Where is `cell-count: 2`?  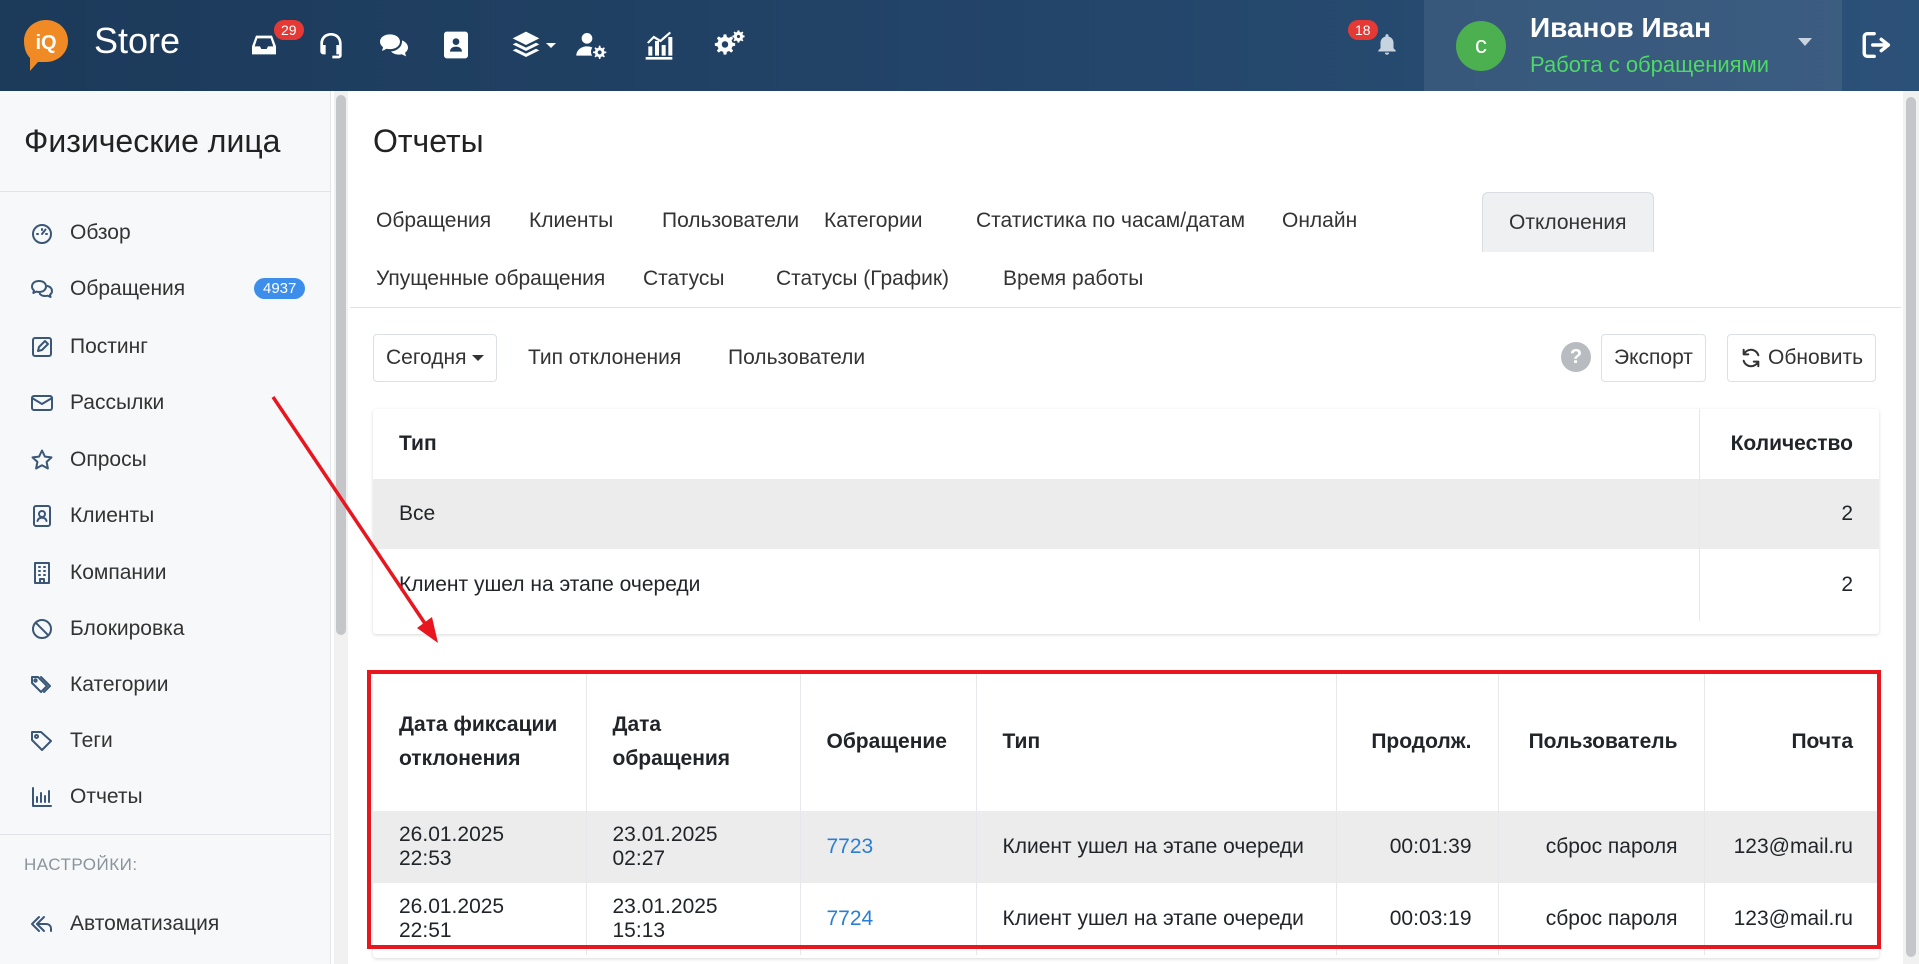
cell-count: 2 is located at coordinates (1788, 514).